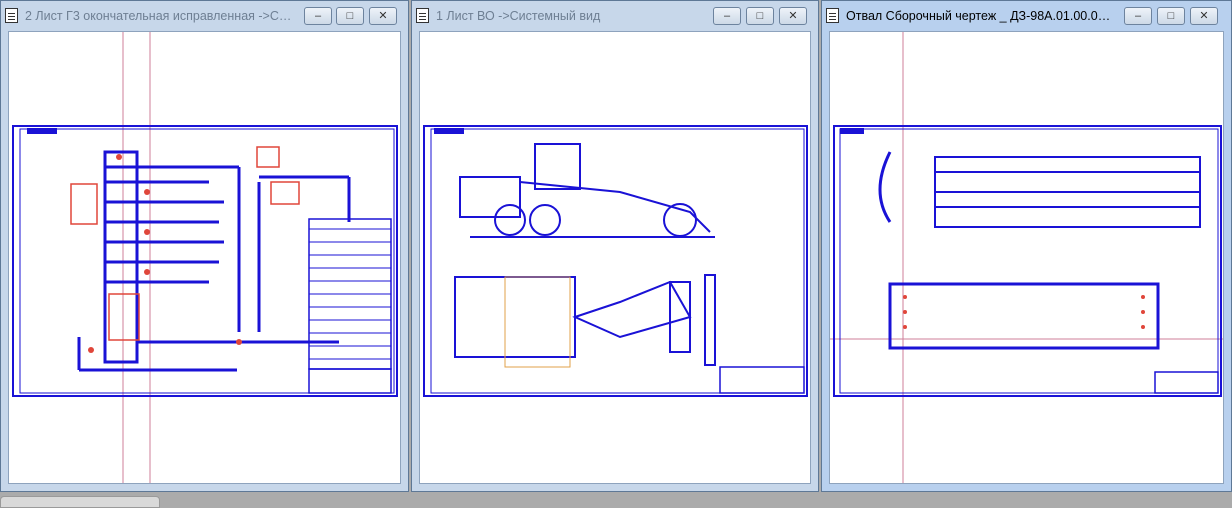 This screenshot has height=508, width=1232. What do you see at coordinates (585, 320) in the screenshot?
I see `grader-top-view` at bounding box center [585, 320].